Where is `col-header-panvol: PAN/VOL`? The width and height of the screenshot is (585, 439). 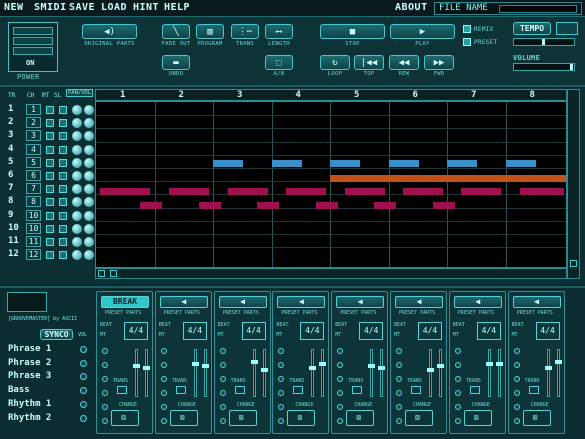
col-header-panvol: PAN/VOL is located at coordinates (80, 93).